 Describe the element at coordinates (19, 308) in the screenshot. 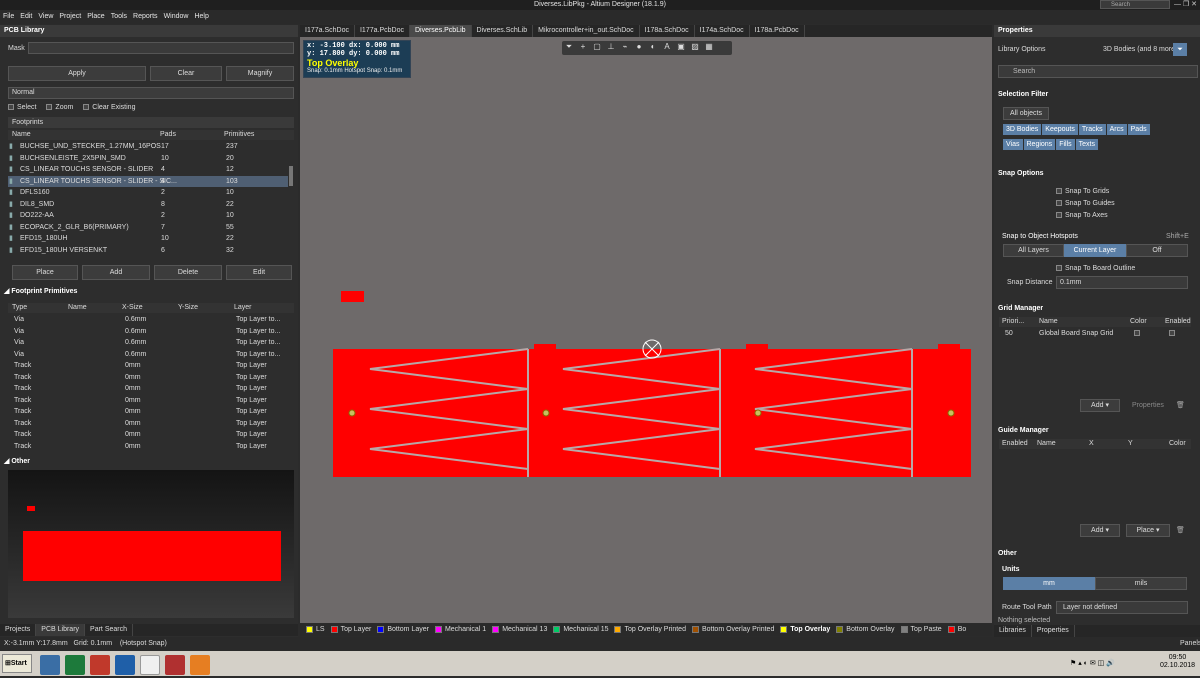

I see `col-type: Type` at that location.